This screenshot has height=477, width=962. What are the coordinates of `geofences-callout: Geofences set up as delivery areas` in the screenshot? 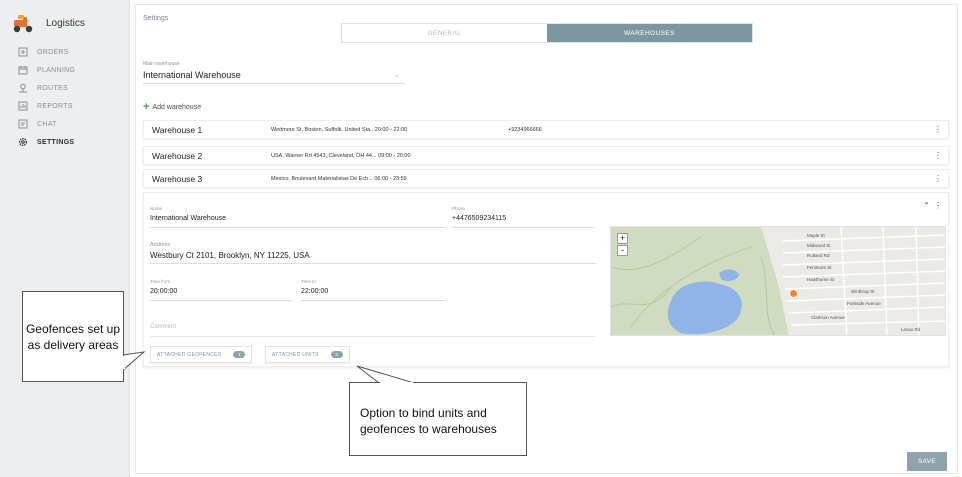 It's located at (73, 336).